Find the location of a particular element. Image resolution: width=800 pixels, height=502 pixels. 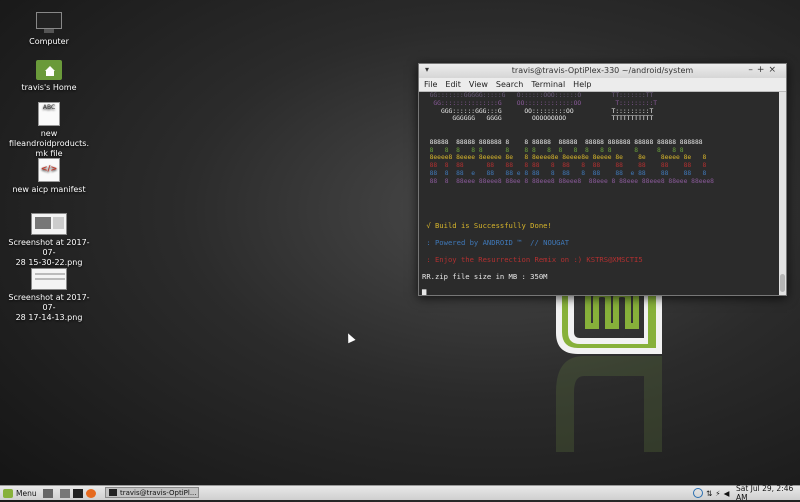

terminal-line: GGGGGG GGGG OOOOOOOOO TTTTTTTTTTT is located at coordinates (538, 119).